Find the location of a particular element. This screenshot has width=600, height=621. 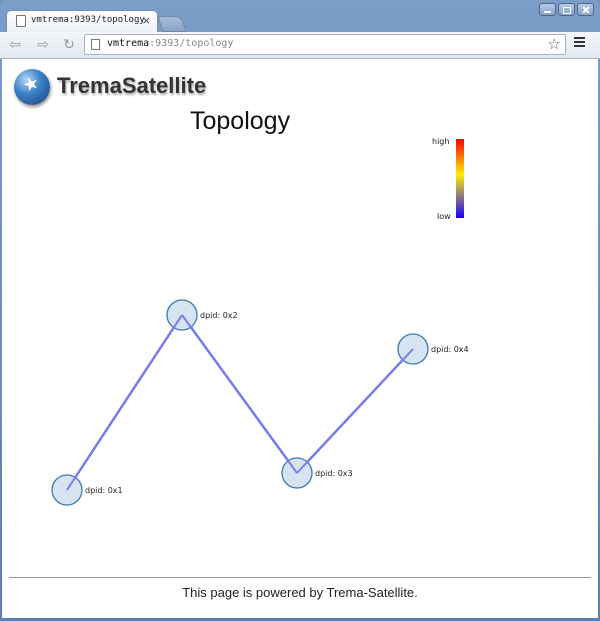

back-icon: ⇦ is located at coordinates (15, 45).